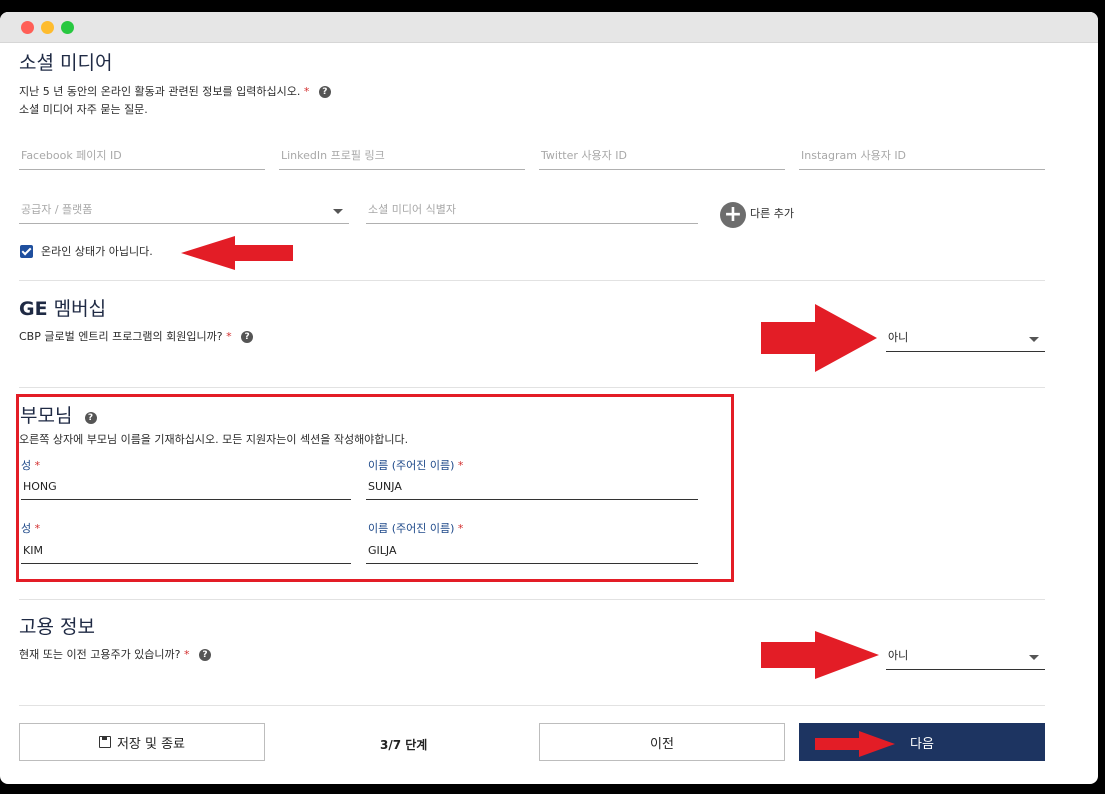 Image resolution: width=1105 pixels, height=794 pixels. Describe the element at coordinates (898, 655) in the screenshot. I see `employment-value: 아니` at that location.